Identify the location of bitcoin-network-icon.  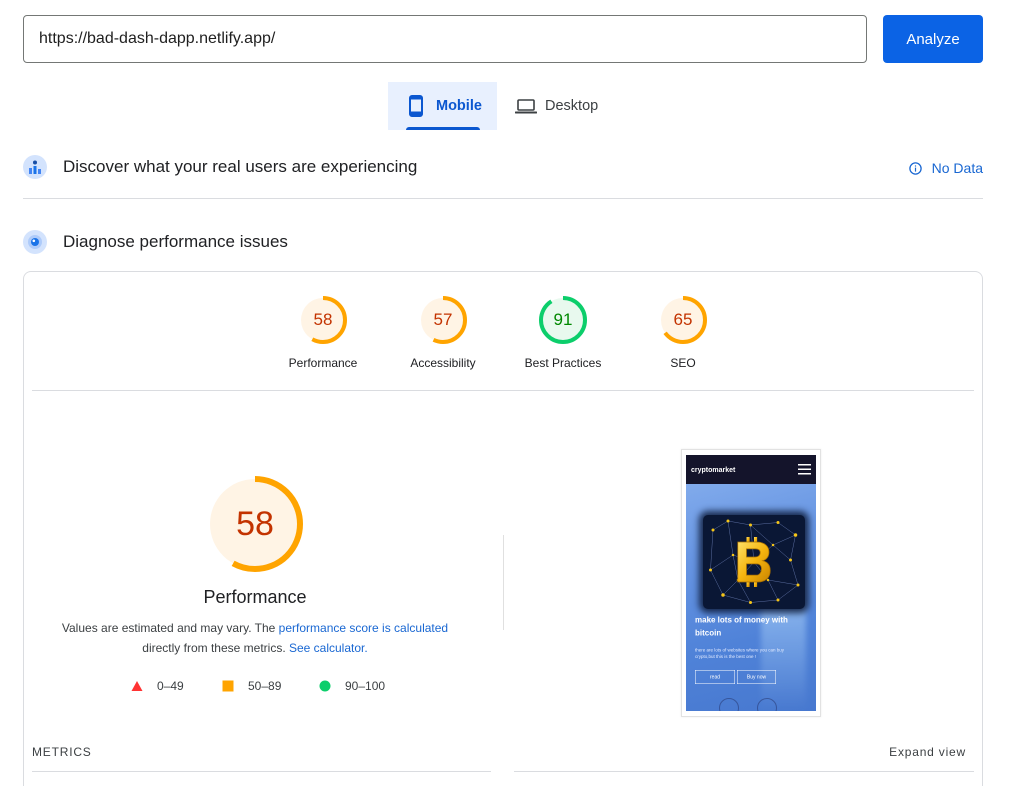
(754, 562).